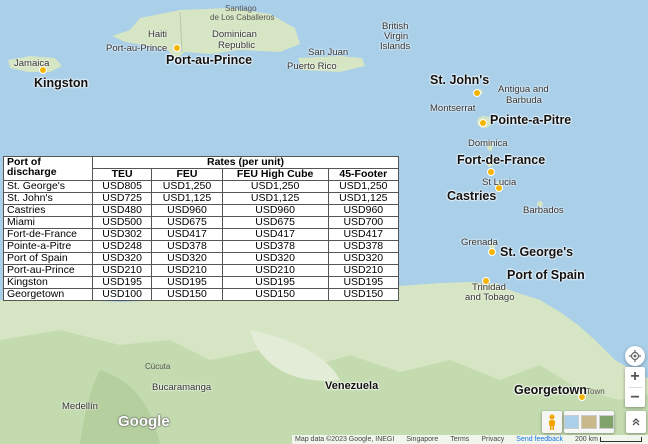 This screenshot has height=444, width=648. Describe the element at coordinates (453, 108) in the screenshot. I see `label-montserrat: Montserrat` at that location.